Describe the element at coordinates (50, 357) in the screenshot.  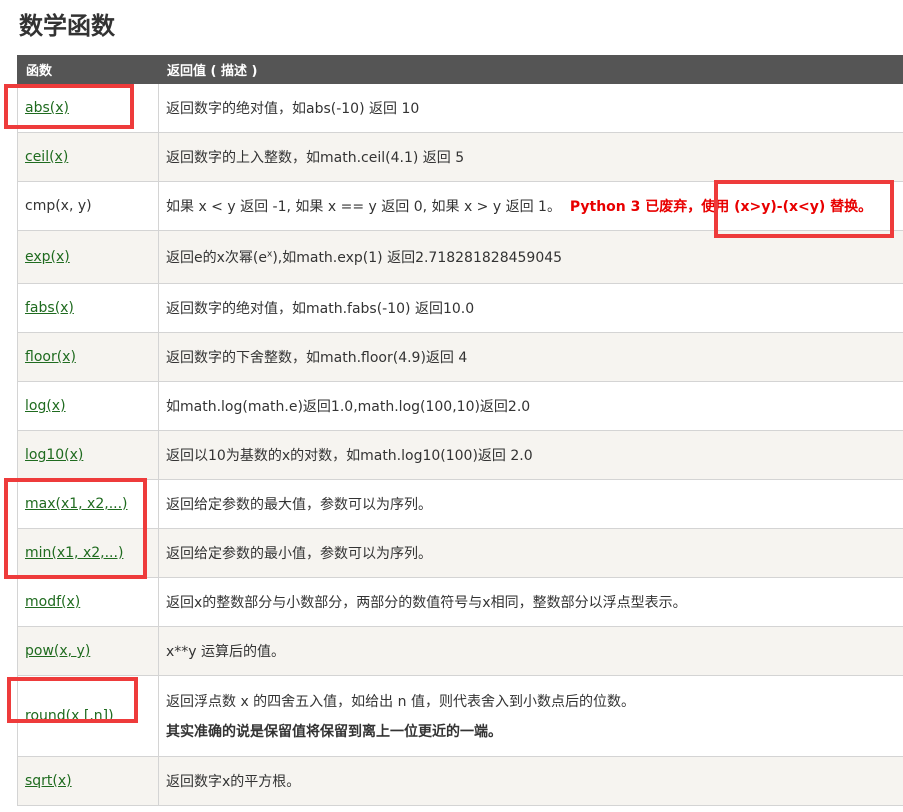
I see `function-link-floor: floor(x)` at that location.